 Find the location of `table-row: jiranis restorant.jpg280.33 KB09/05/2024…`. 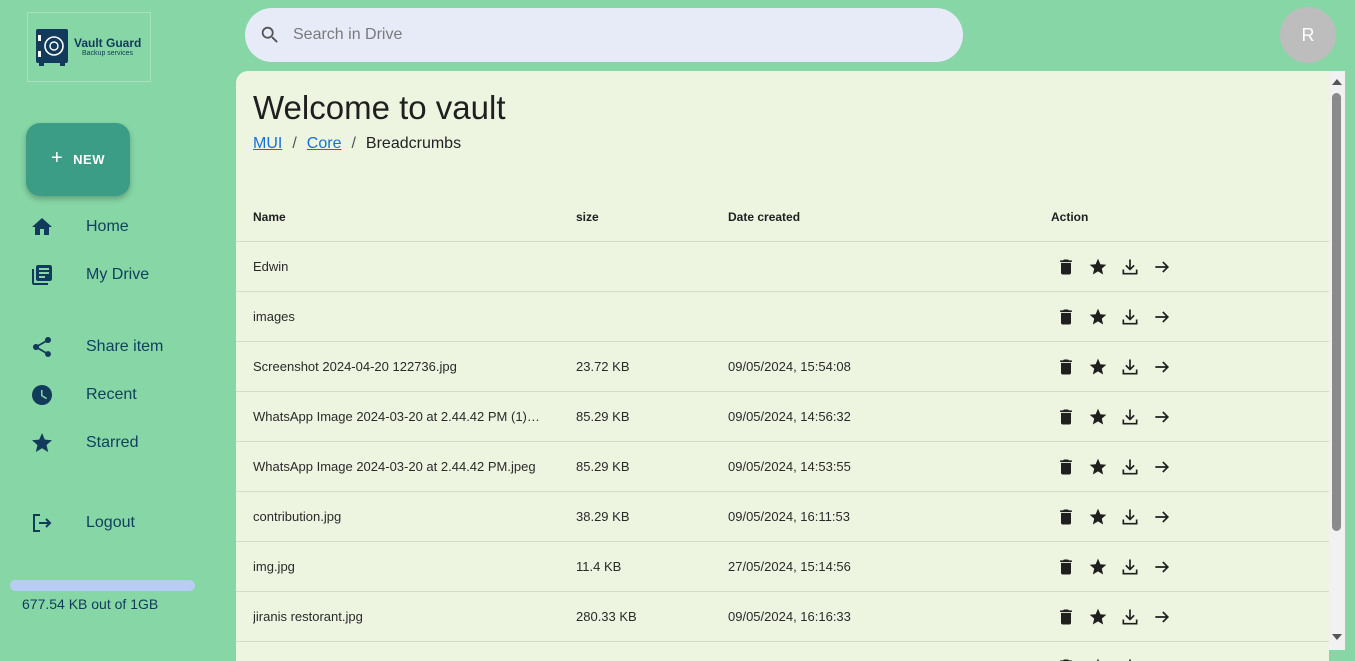

table-row: jiranis restorant.jpg280.33 KB09/05/2024… is located at coordinates (782, 617).